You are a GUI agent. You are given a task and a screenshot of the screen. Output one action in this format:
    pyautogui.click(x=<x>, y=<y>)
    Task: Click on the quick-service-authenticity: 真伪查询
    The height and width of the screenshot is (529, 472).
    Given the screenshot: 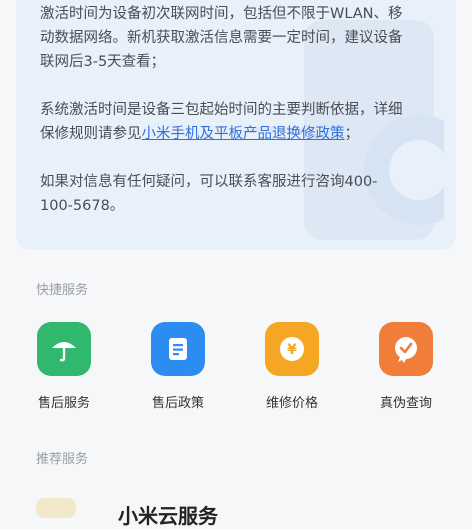 What is the action you would take?
    pyautogui.click(x=406, y=366)
    